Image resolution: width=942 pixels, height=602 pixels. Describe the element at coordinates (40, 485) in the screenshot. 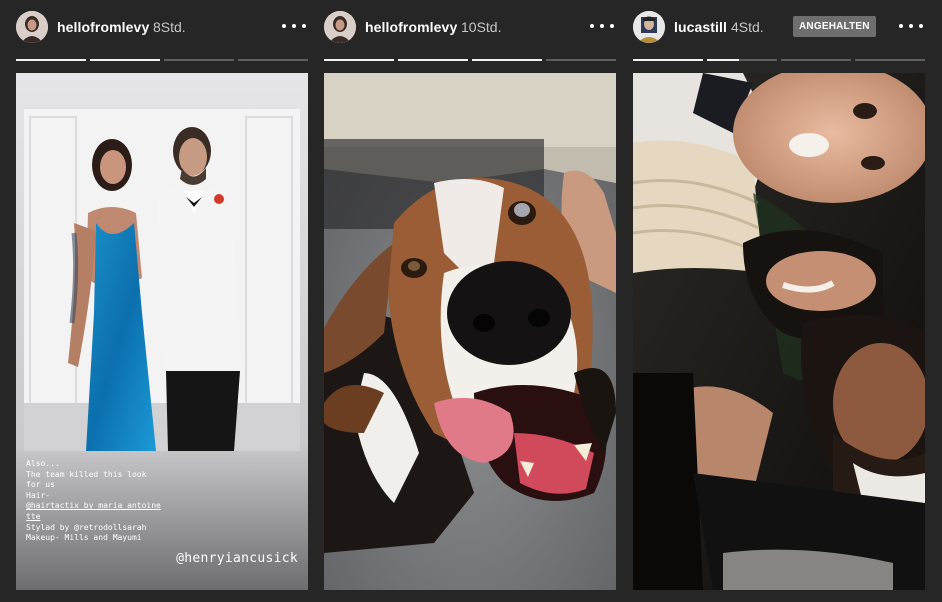

I see `caption-line: for us` at that location.